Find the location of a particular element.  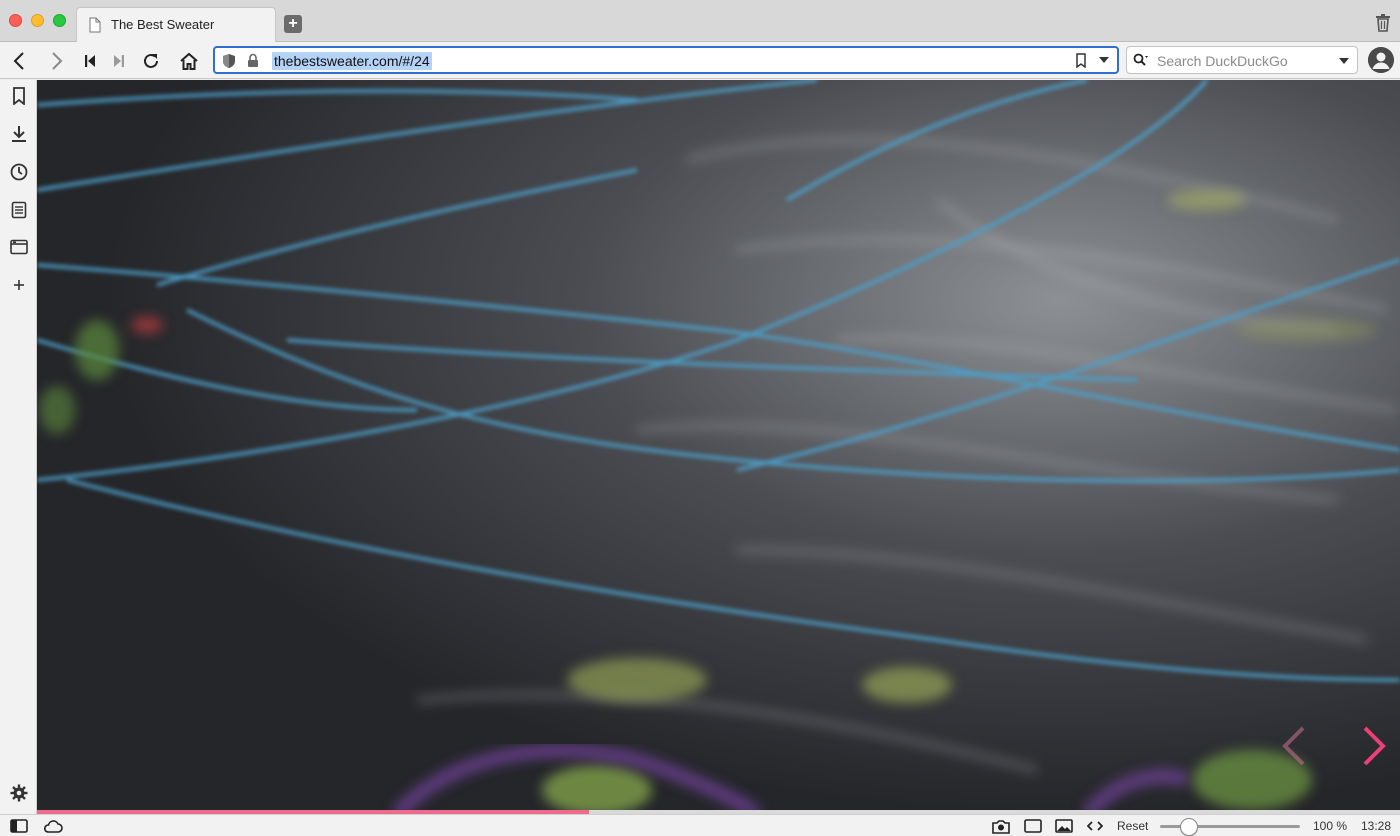

fast-forward-button is located at coordinates (119, 61).